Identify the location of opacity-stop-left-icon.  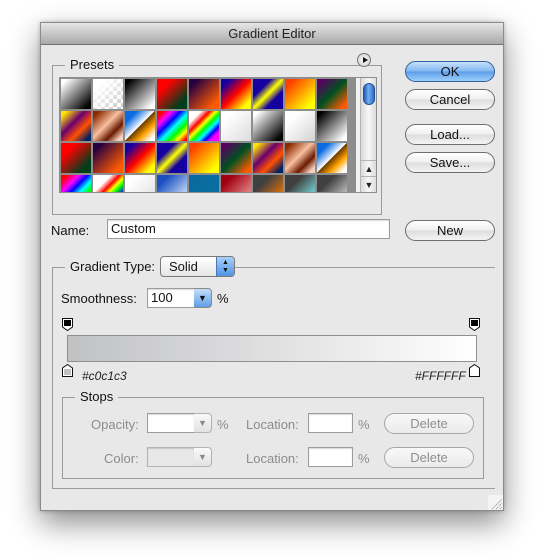
(67, 324).